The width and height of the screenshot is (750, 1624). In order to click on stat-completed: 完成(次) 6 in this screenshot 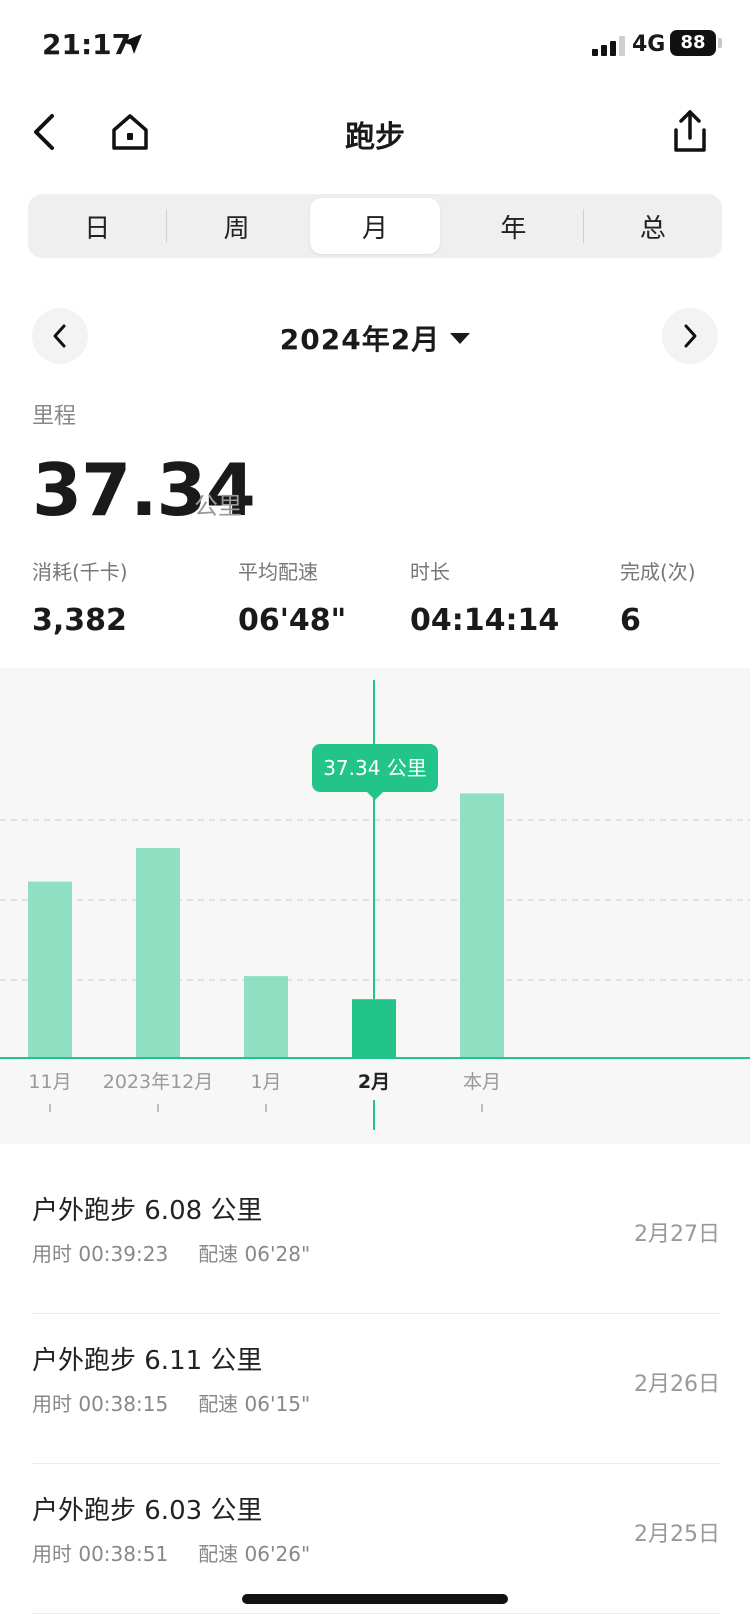, I will do `click(658, 599)`.